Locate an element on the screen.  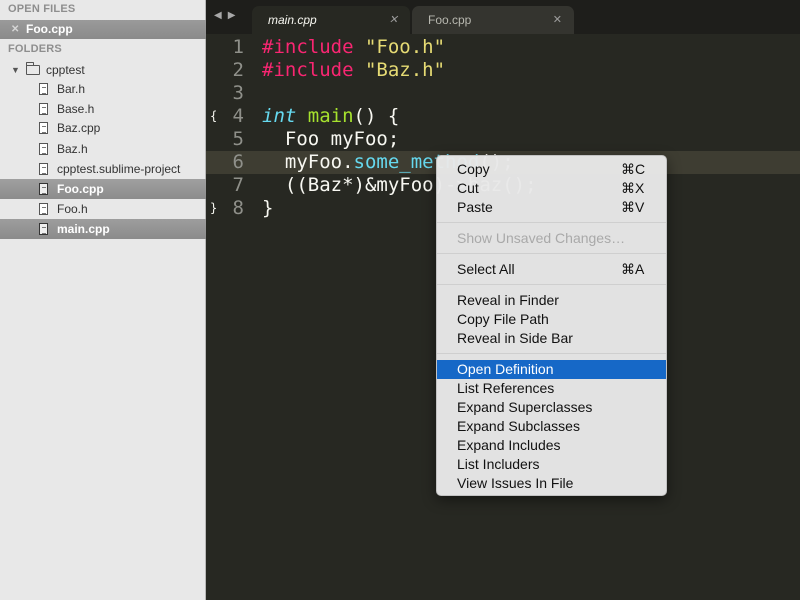
tree-file-current: main.cpp is located at coordinates (103, 229).